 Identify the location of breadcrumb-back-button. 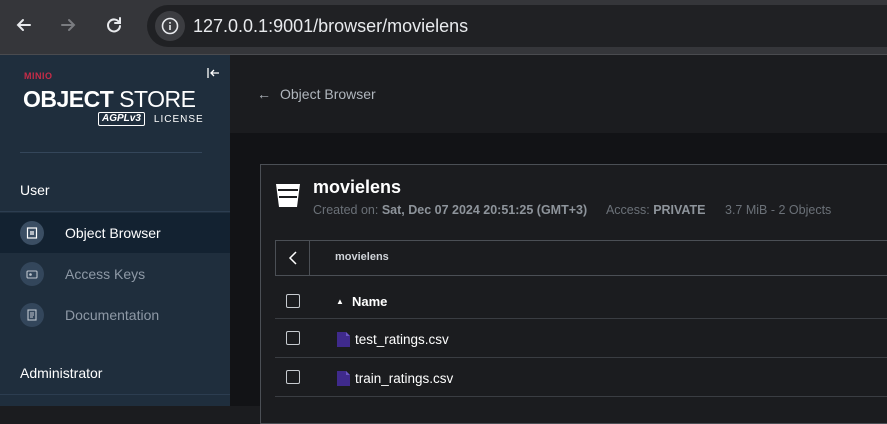
(293, 258).